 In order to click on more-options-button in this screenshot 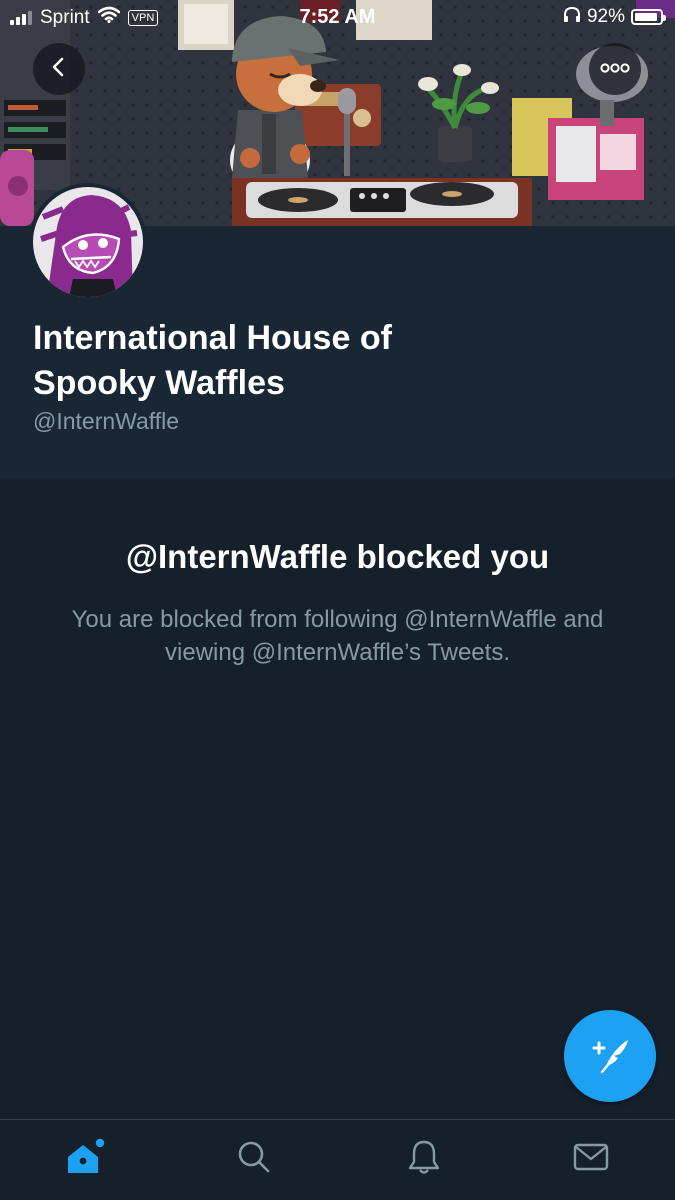, I will do `click(615, 69)`.